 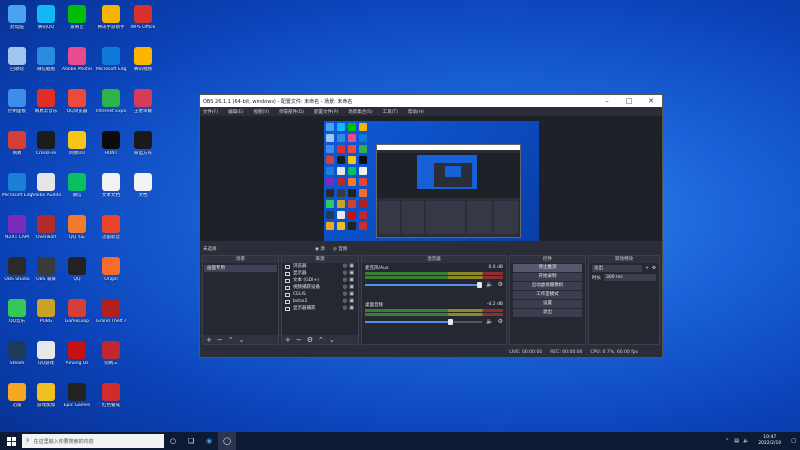 I want to click on duration-input: 300 ms, so click(x=630, y=277).